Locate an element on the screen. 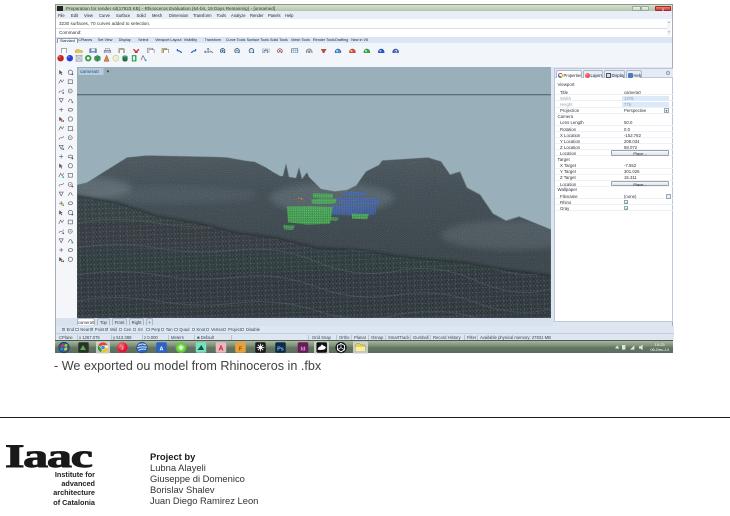 The image size is (730, 516). svg-text: camera0 is located at coordinates (89, 72).